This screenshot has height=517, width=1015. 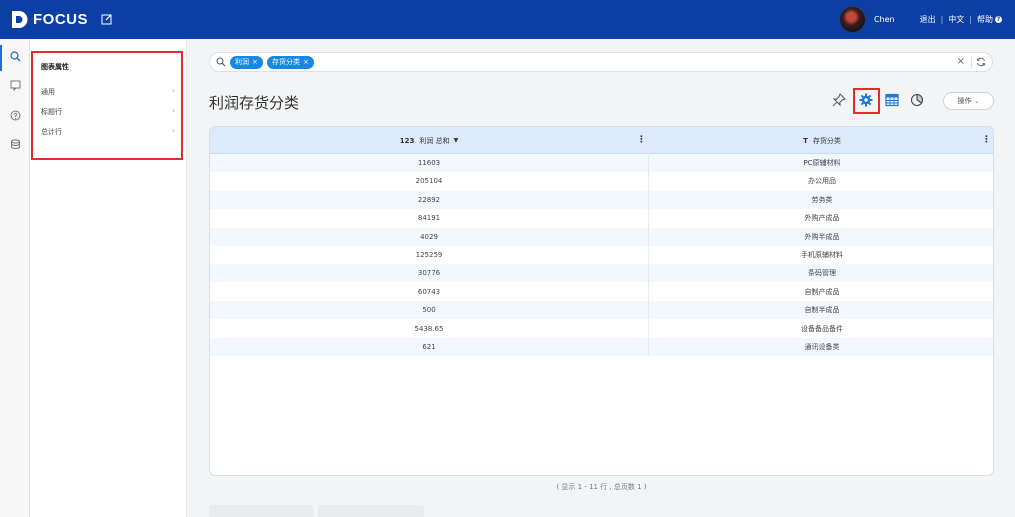 What do you see at coordinates (892, 100) in the screenshot?
I see `table-view-icon` at bounding box center [892, 100].